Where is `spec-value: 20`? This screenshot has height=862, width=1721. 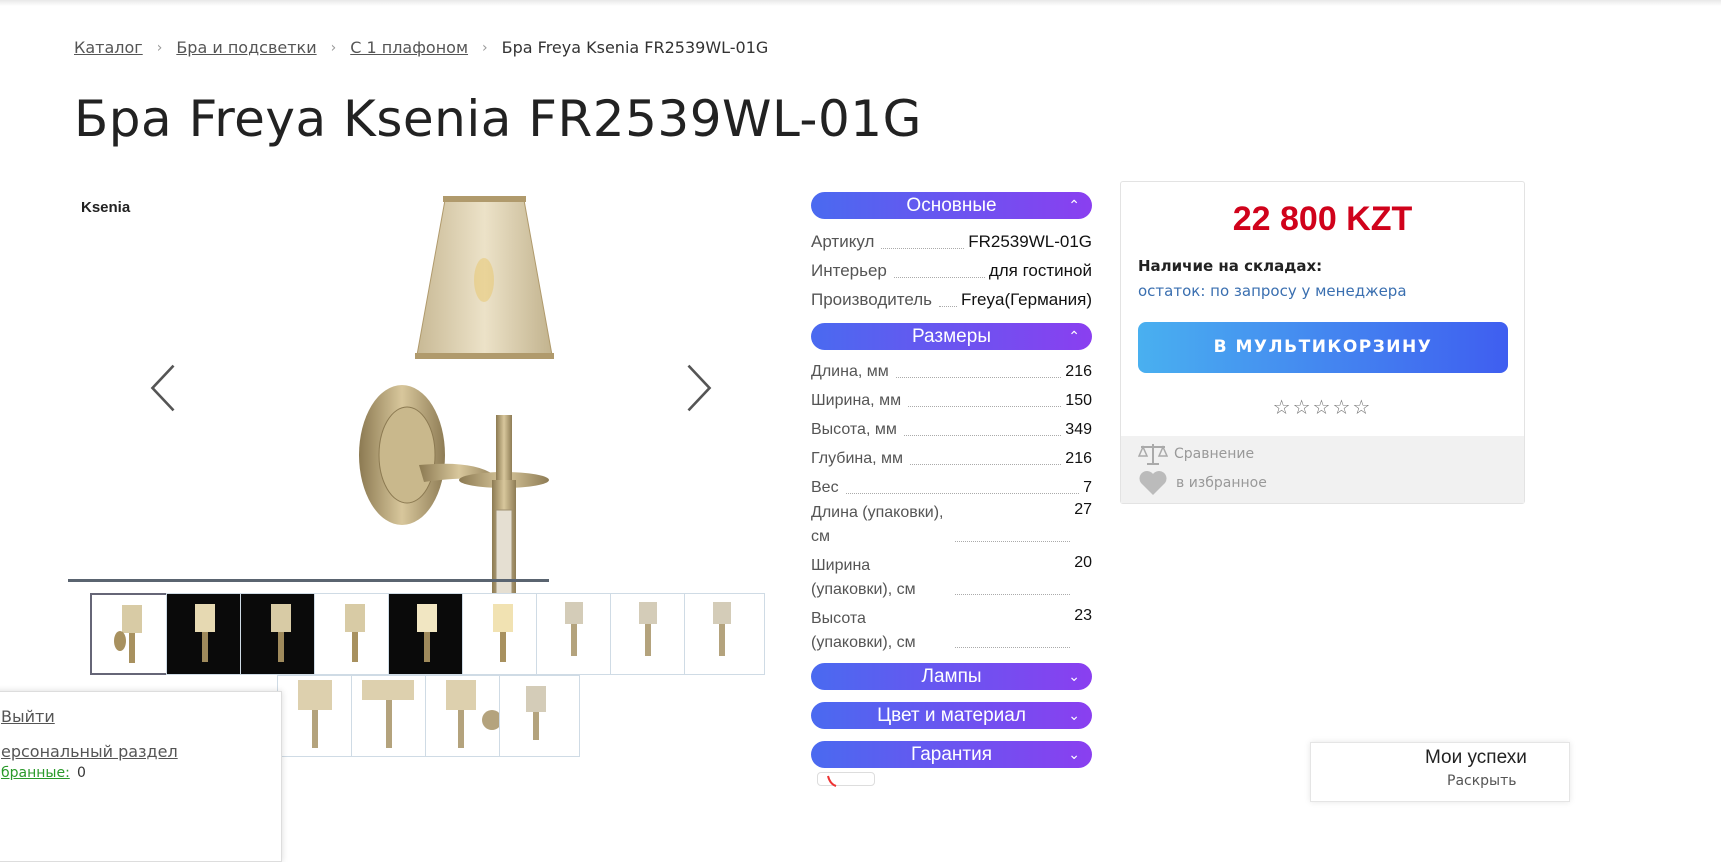 spec-value: 20 is located at coordinates (1083, 562).